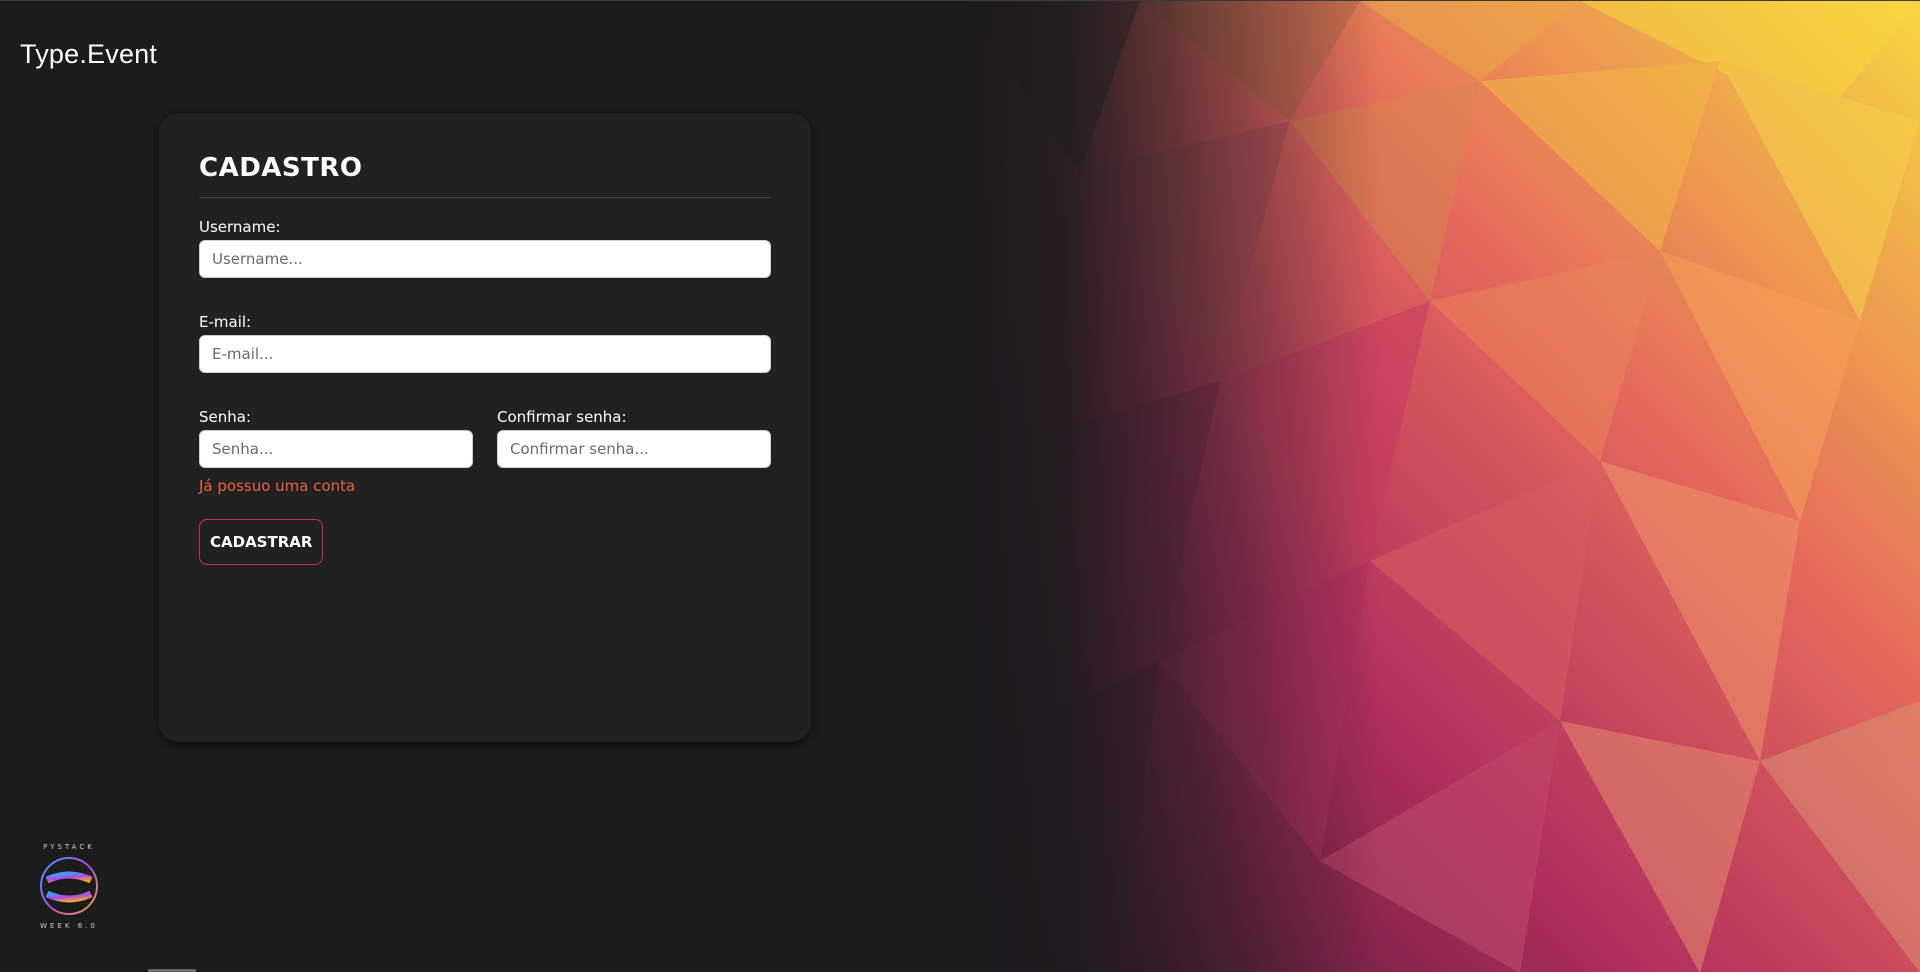 The image size is (1920, 972). What do you see at coordinates (88, 54) in the screenshot?
I see `brand-title: Type.Event` at bounding box center [88, 54].